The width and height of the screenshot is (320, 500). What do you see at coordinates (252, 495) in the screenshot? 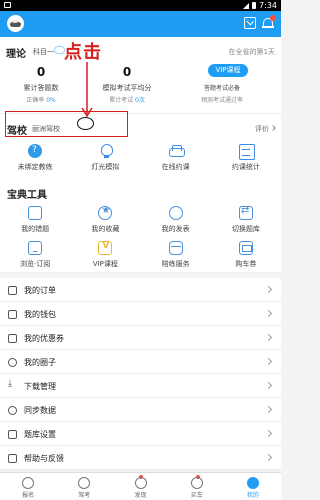
I see `tab-label: 我的` at bounding box center [252, 495].